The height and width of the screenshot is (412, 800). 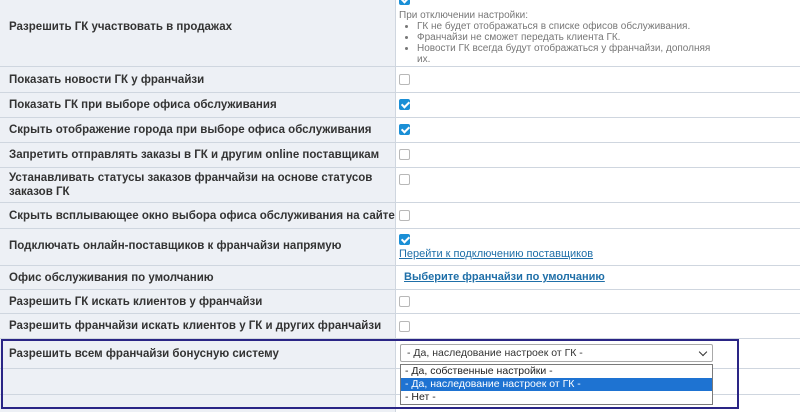 What do you see at coordinates (496, 254) in the screenshot?
I see `connect-suppliers-link: Перейти к подключению поставщиков` at bounding box center [496, 254].